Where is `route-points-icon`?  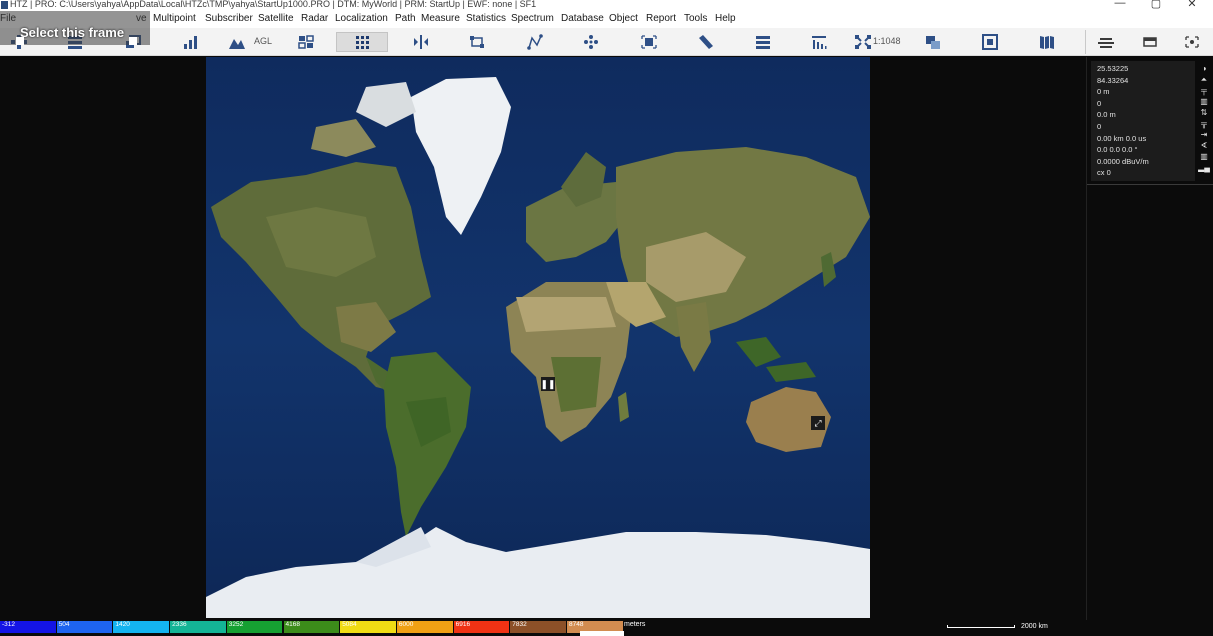
route-points-icon is located at coordinates (535, 42).